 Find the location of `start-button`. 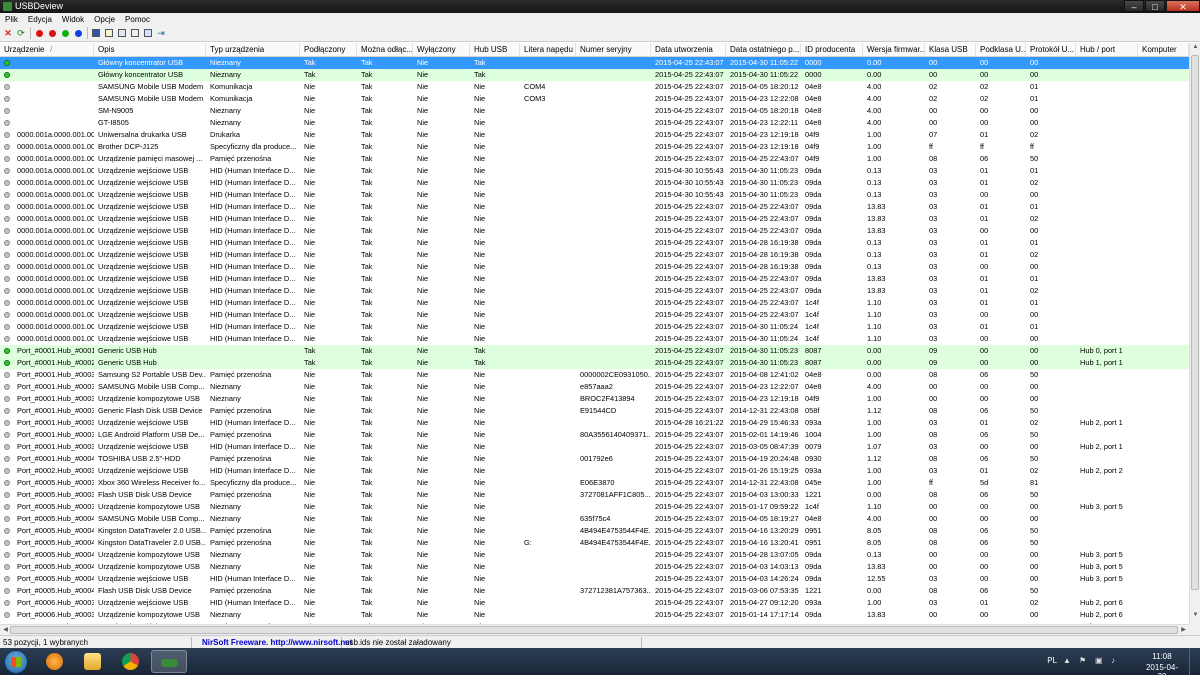

start-button is located at coordinates (16, 662).